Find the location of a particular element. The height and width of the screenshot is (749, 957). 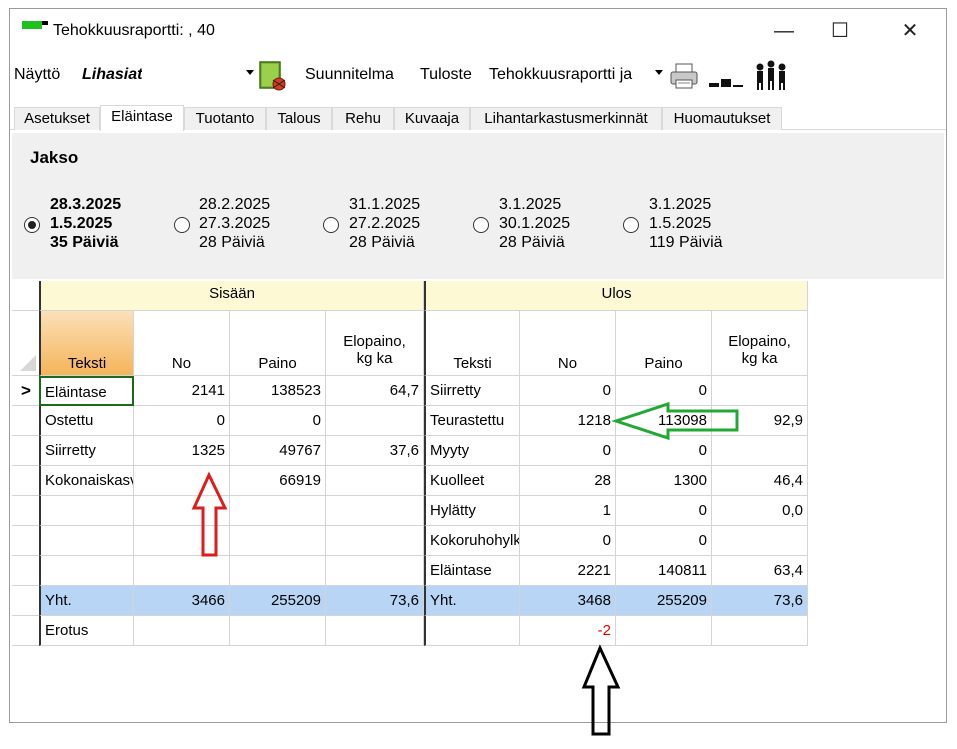

green-left-arrow is located at coordinates (675, 421).